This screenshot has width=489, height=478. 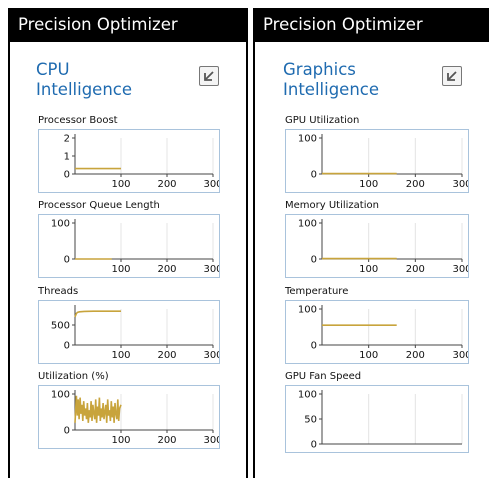 What do you see at coordinates (317, 291) in the screenshot?
I see `metric-label-temperature: Temperature` at bounding box center [317, 291].